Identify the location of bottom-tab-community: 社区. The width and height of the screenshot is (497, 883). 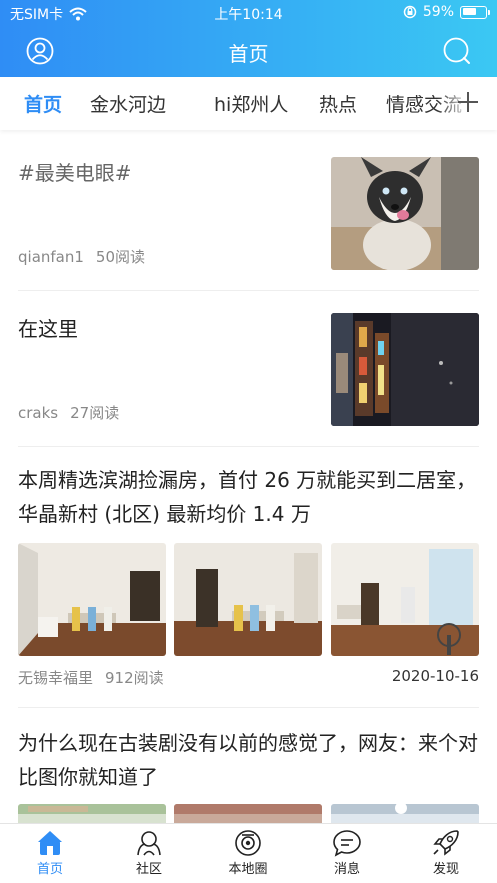
(149, 853).